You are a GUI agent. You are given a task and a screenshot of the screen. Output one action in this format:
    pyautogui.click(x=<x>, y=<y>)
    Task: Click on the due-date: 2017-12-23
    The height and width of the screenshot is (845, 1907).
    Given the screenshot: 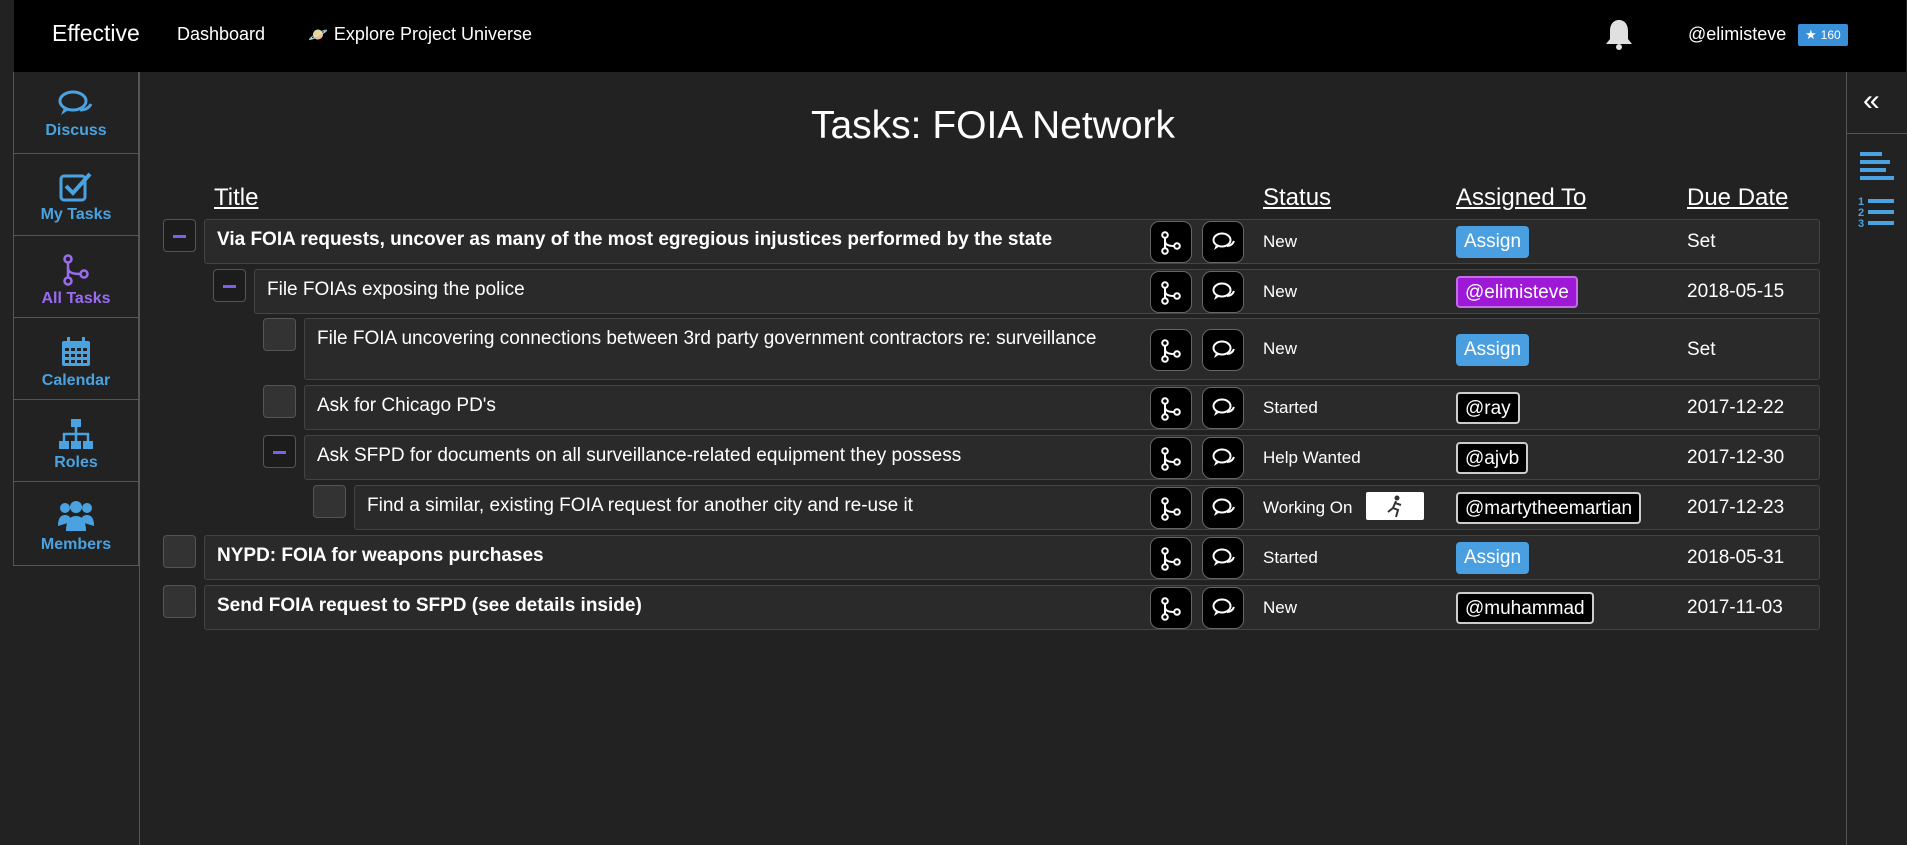 What is the action you would take?
    pyautogui.click(x=1735, y=508)
    